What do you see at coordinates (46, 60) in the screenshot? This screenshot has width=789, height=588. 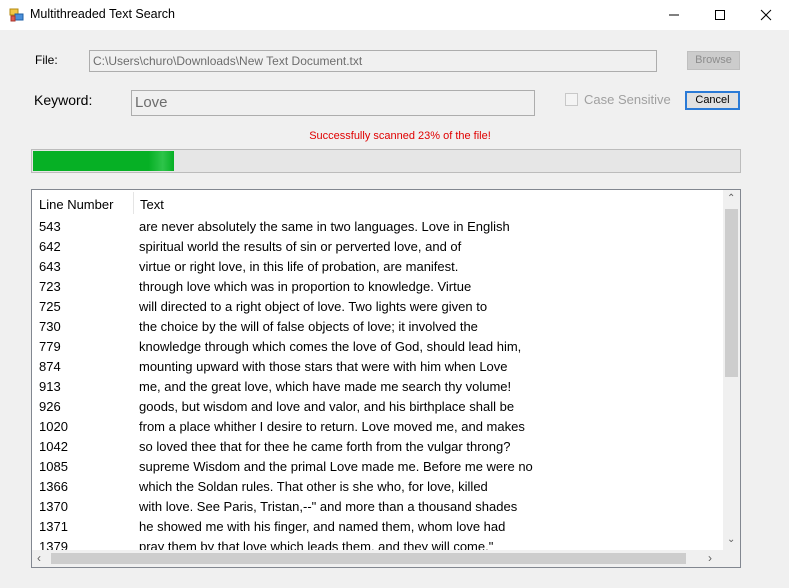 I see `file-label: File:` at bounding box center [46, 60].